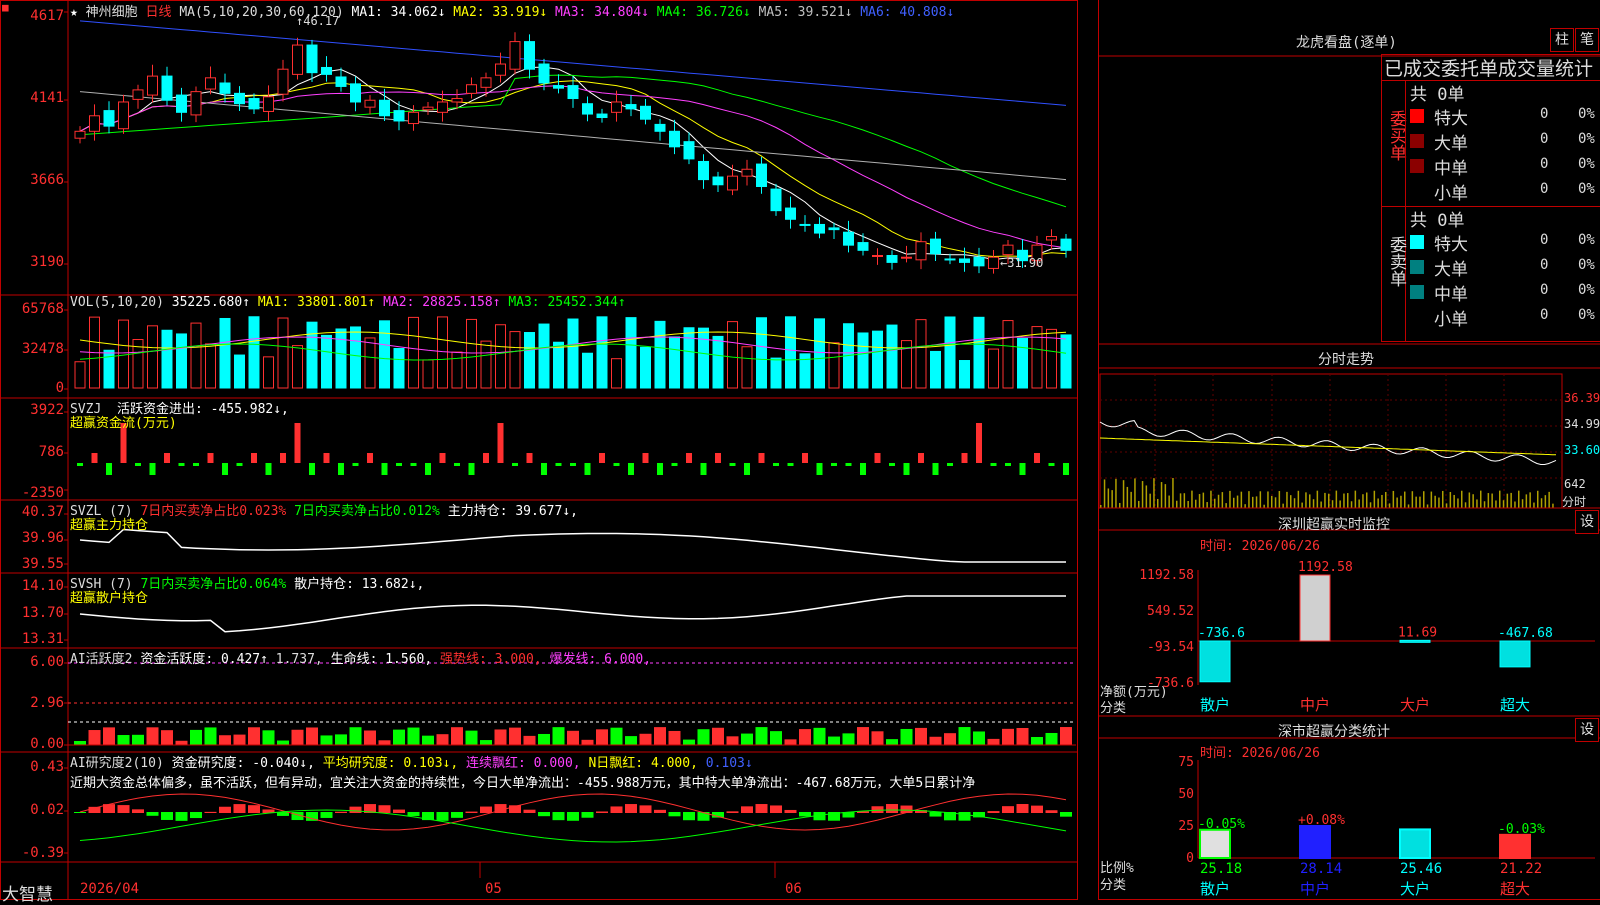  What do you see at coordinates (1417, 317) in the screenshot?
I see `sell-swatch` at bounding box center [1417, 317].